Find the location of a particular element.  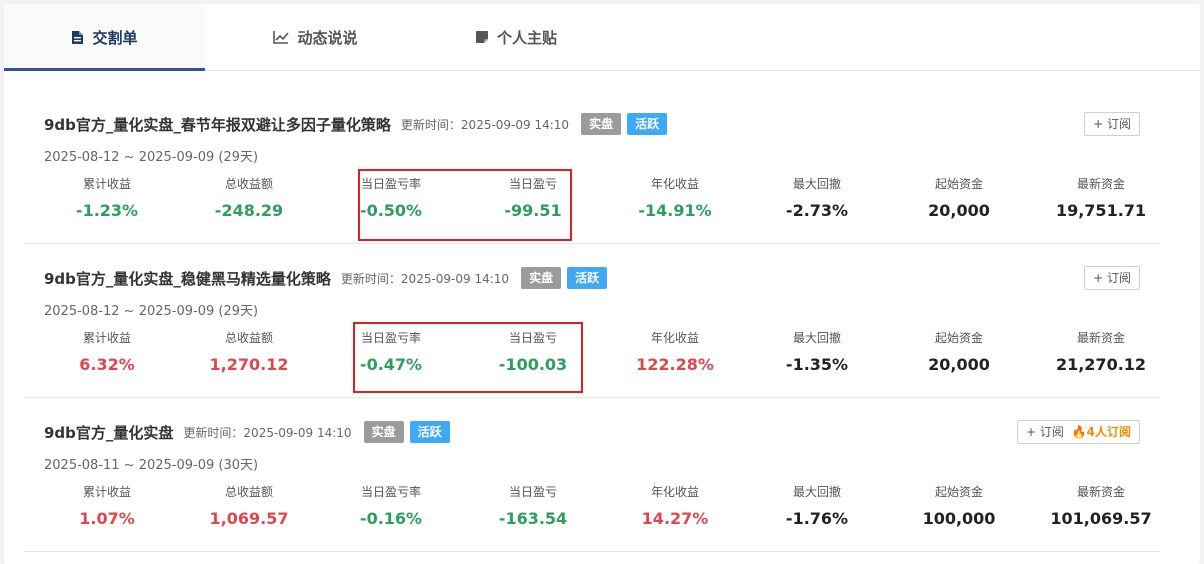

stat-value: 1.07% is located at coordinates (107, 518).